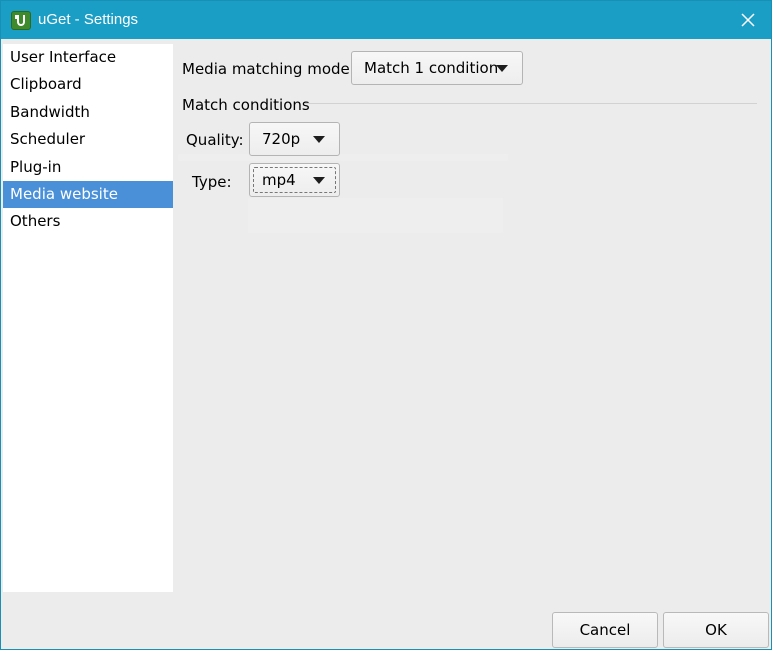 This screenshot has width=772, height=650. I want to click on close-button, so click(748, 20).